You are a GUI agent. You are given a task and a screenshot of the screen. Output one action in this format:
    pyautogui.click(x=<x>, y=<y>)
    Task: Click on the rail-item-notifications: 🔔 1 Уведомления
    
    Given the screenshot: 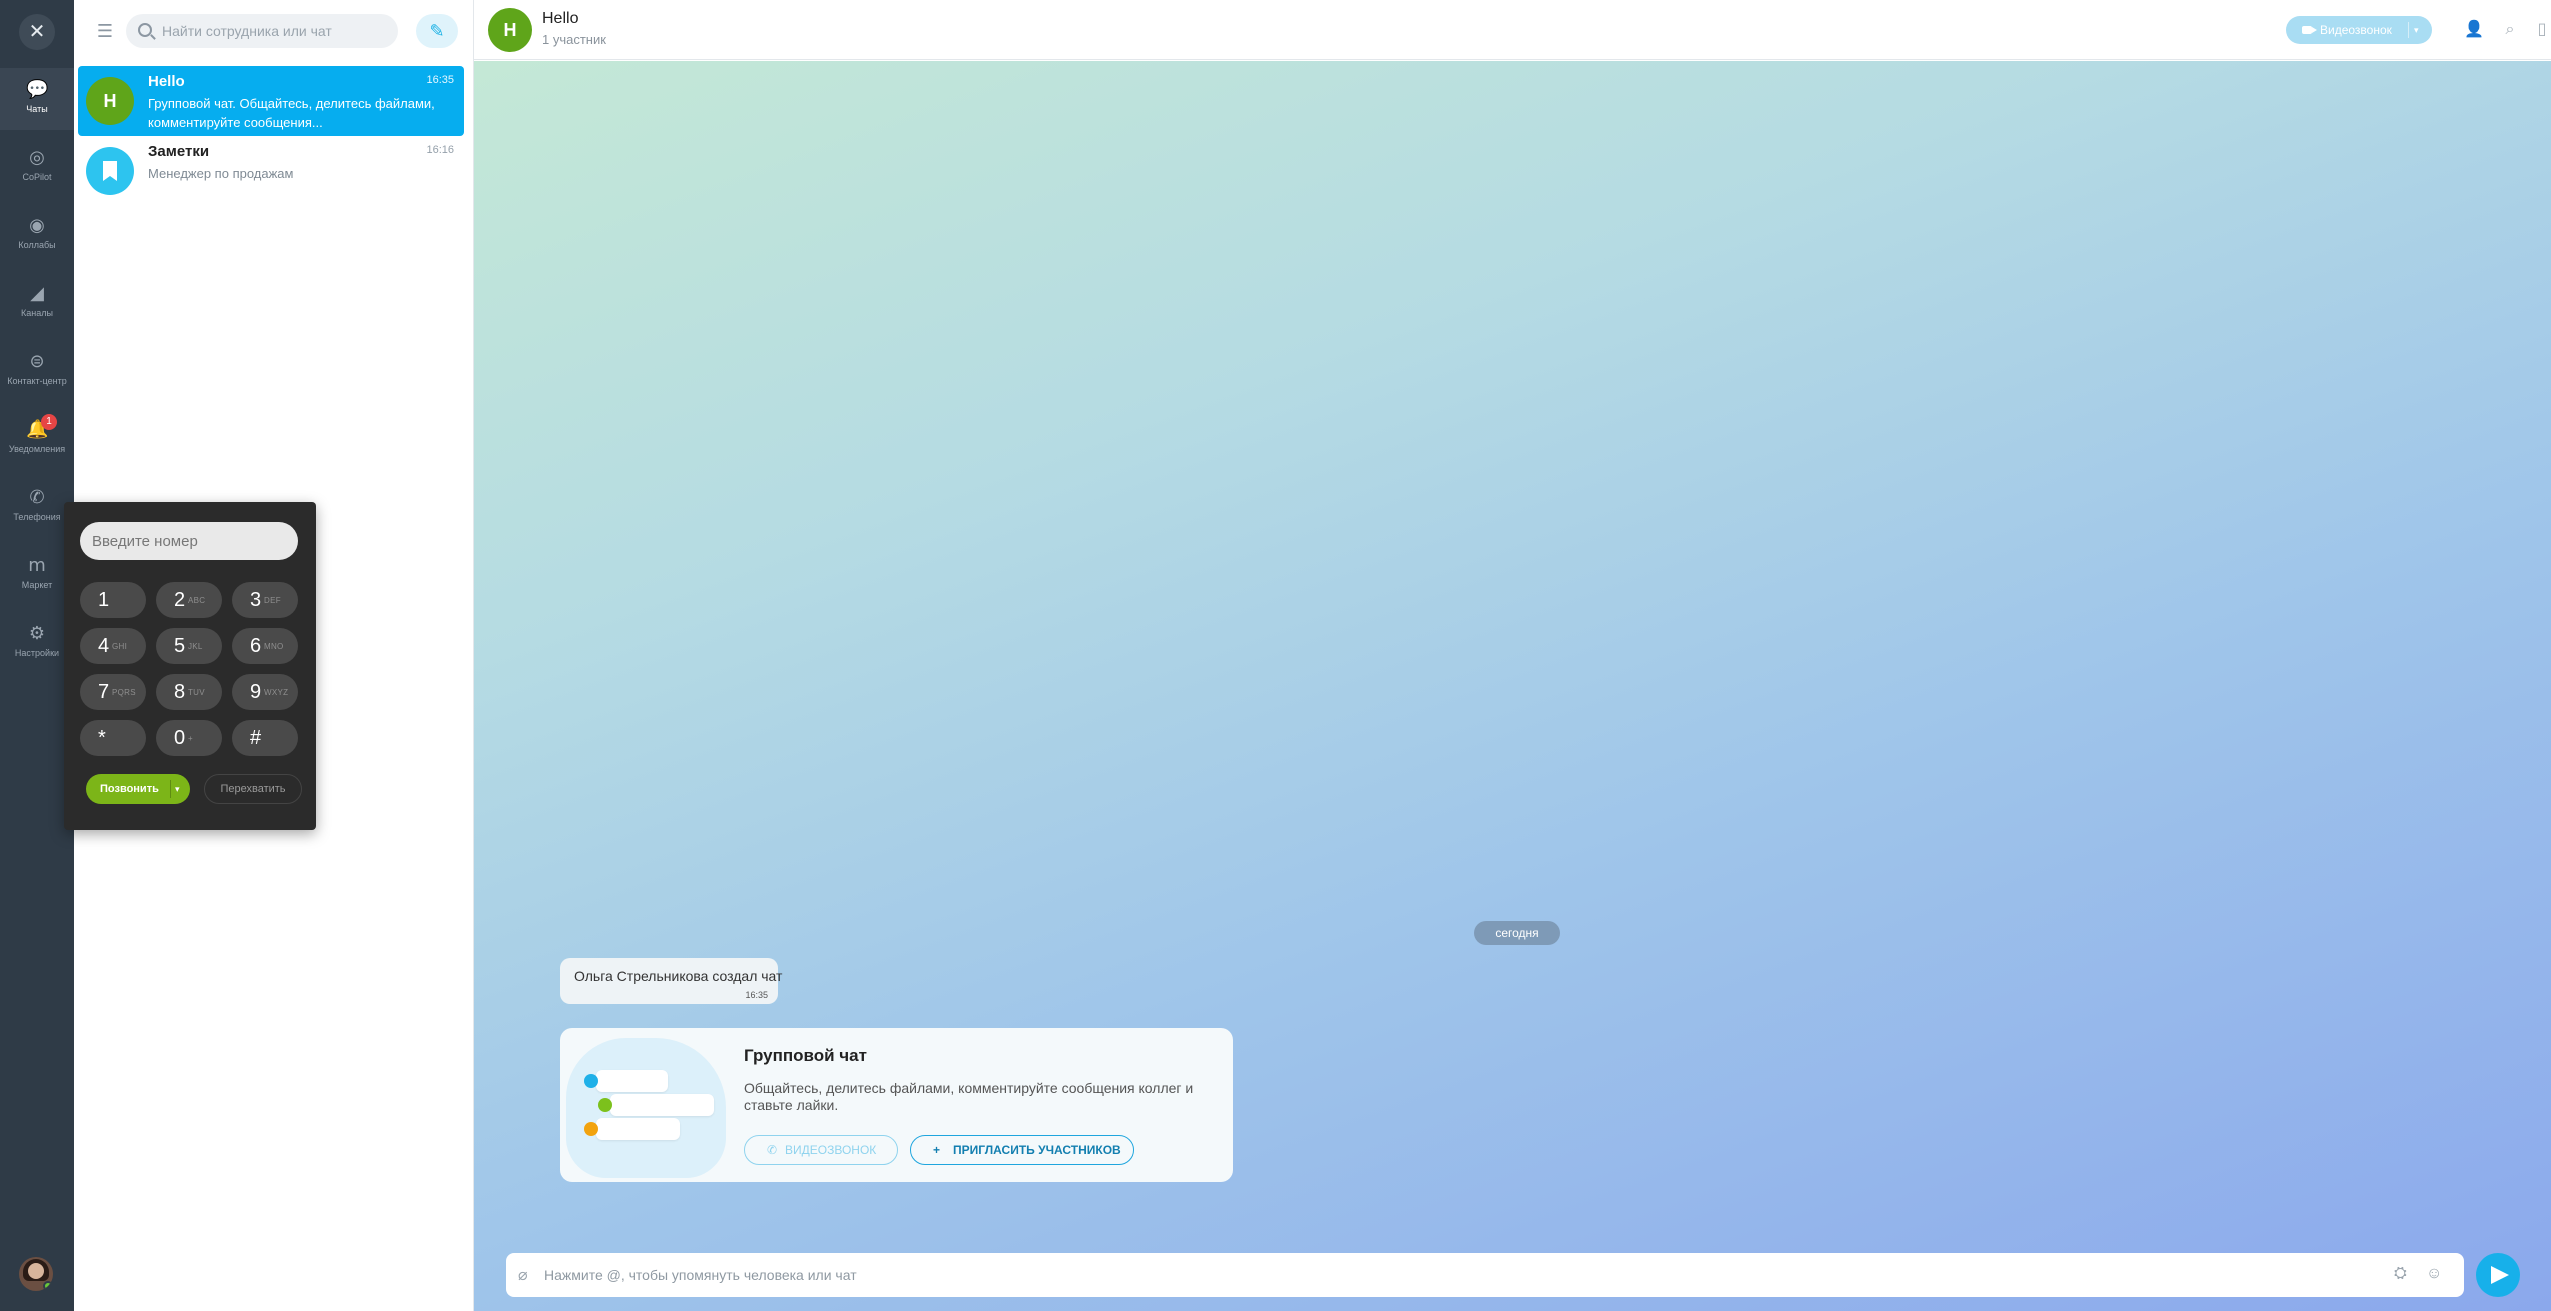 What is the action you would take?
    pyautogui.click(x=37, y=439)
    